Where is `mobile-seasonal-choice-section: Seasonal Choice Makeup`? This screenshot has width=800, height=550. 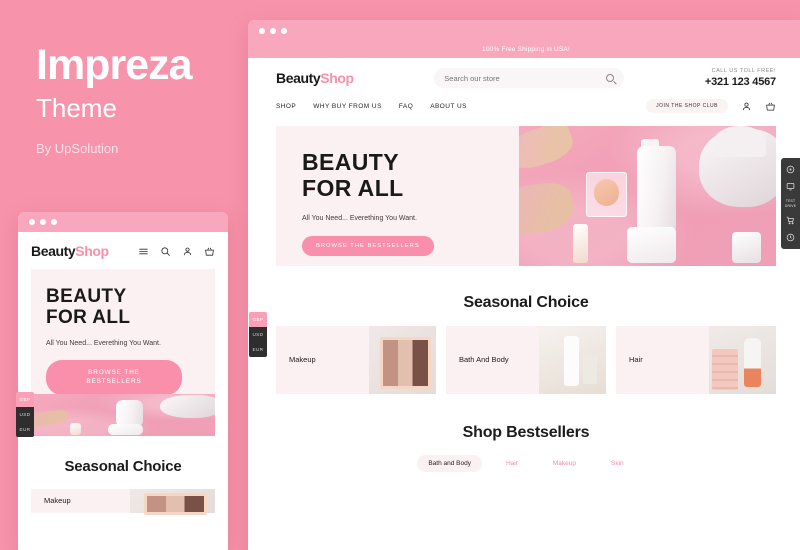
mobile-seasonal-choice-section: Seasonal Choice Makeup is located at coordinates (123, 487).